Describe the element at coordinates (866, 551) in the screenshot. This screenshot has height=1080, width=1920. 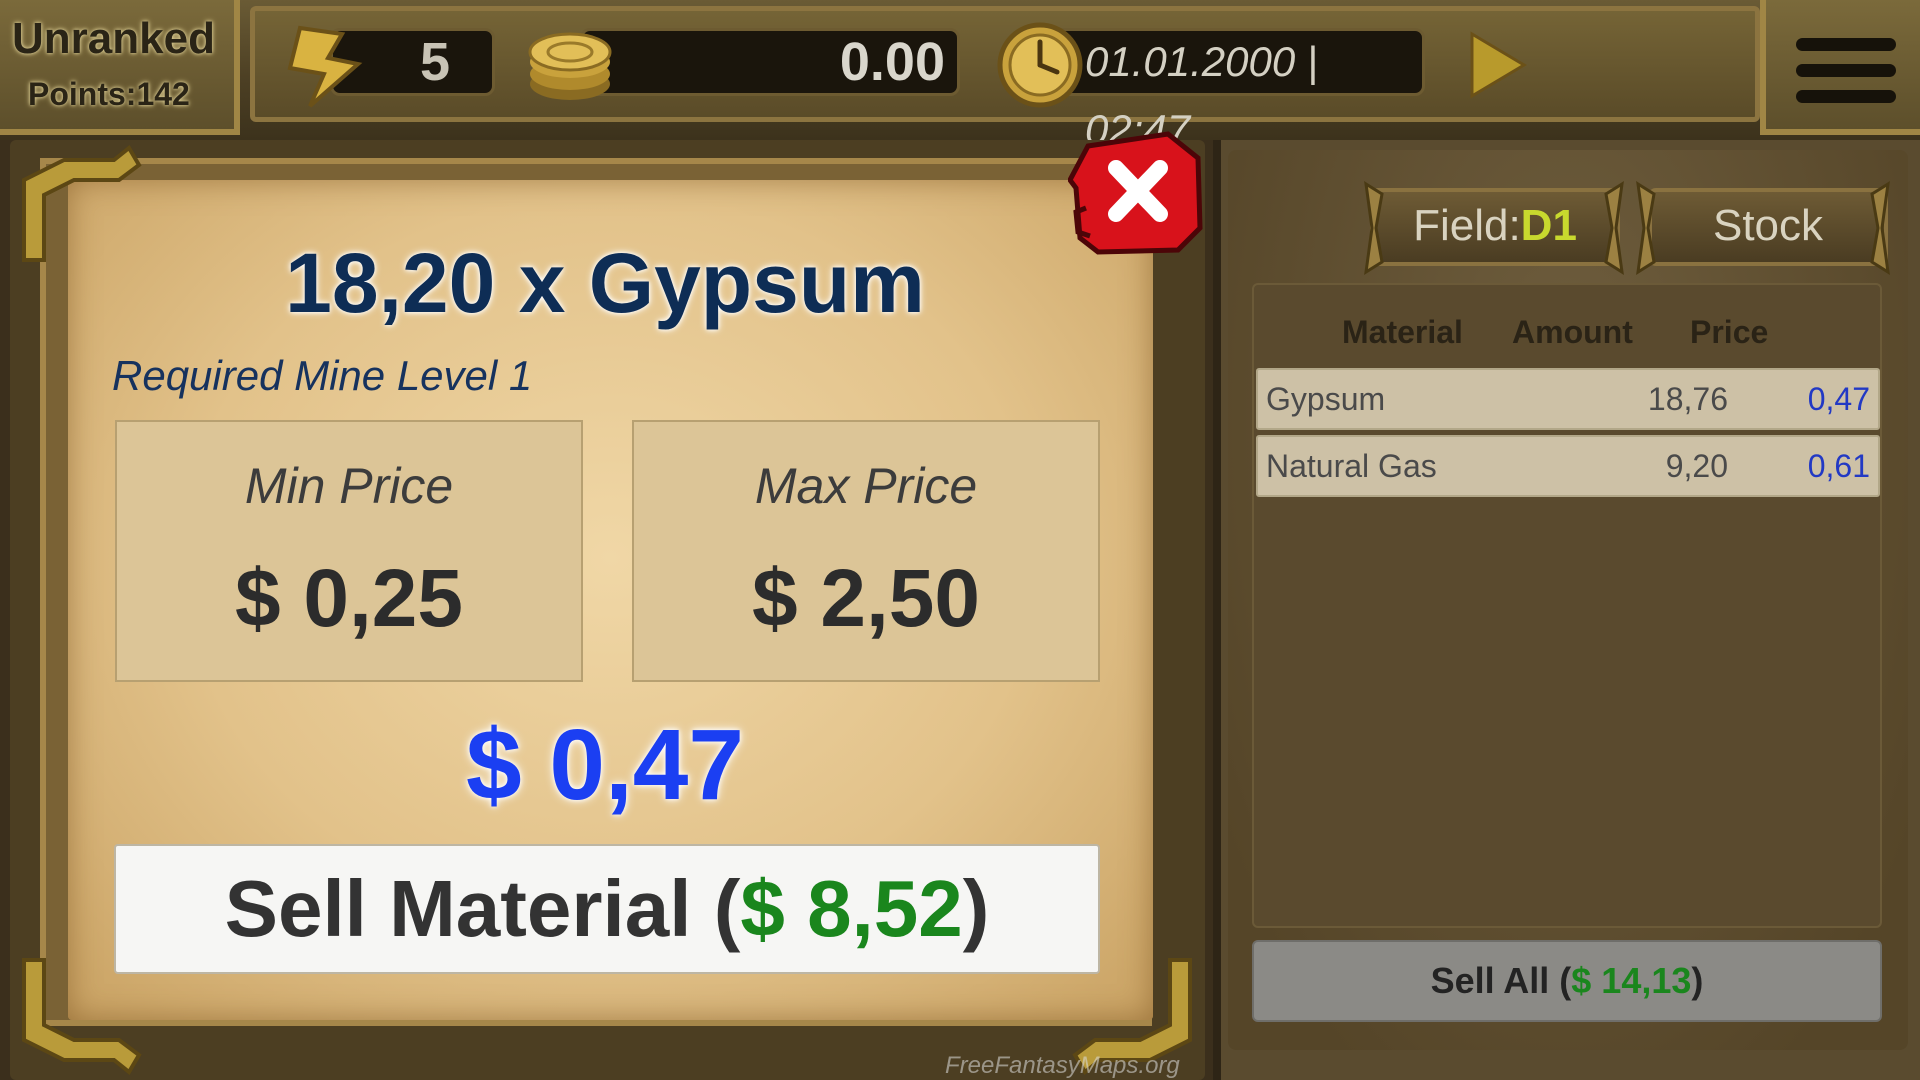
I see `max-price-box: Max Price $ 2,50` at that location.